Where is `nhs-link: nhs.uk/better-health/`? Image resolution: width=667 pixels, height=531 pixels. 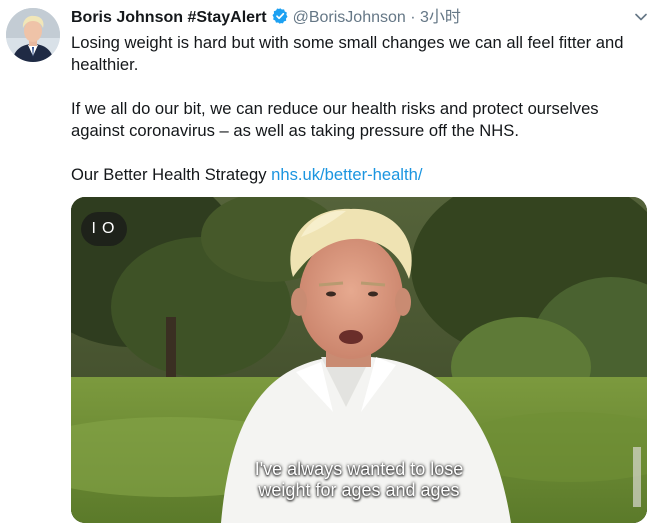
nhs-link: nhs.uk/better-health/ is located at coordinates (346, 174).